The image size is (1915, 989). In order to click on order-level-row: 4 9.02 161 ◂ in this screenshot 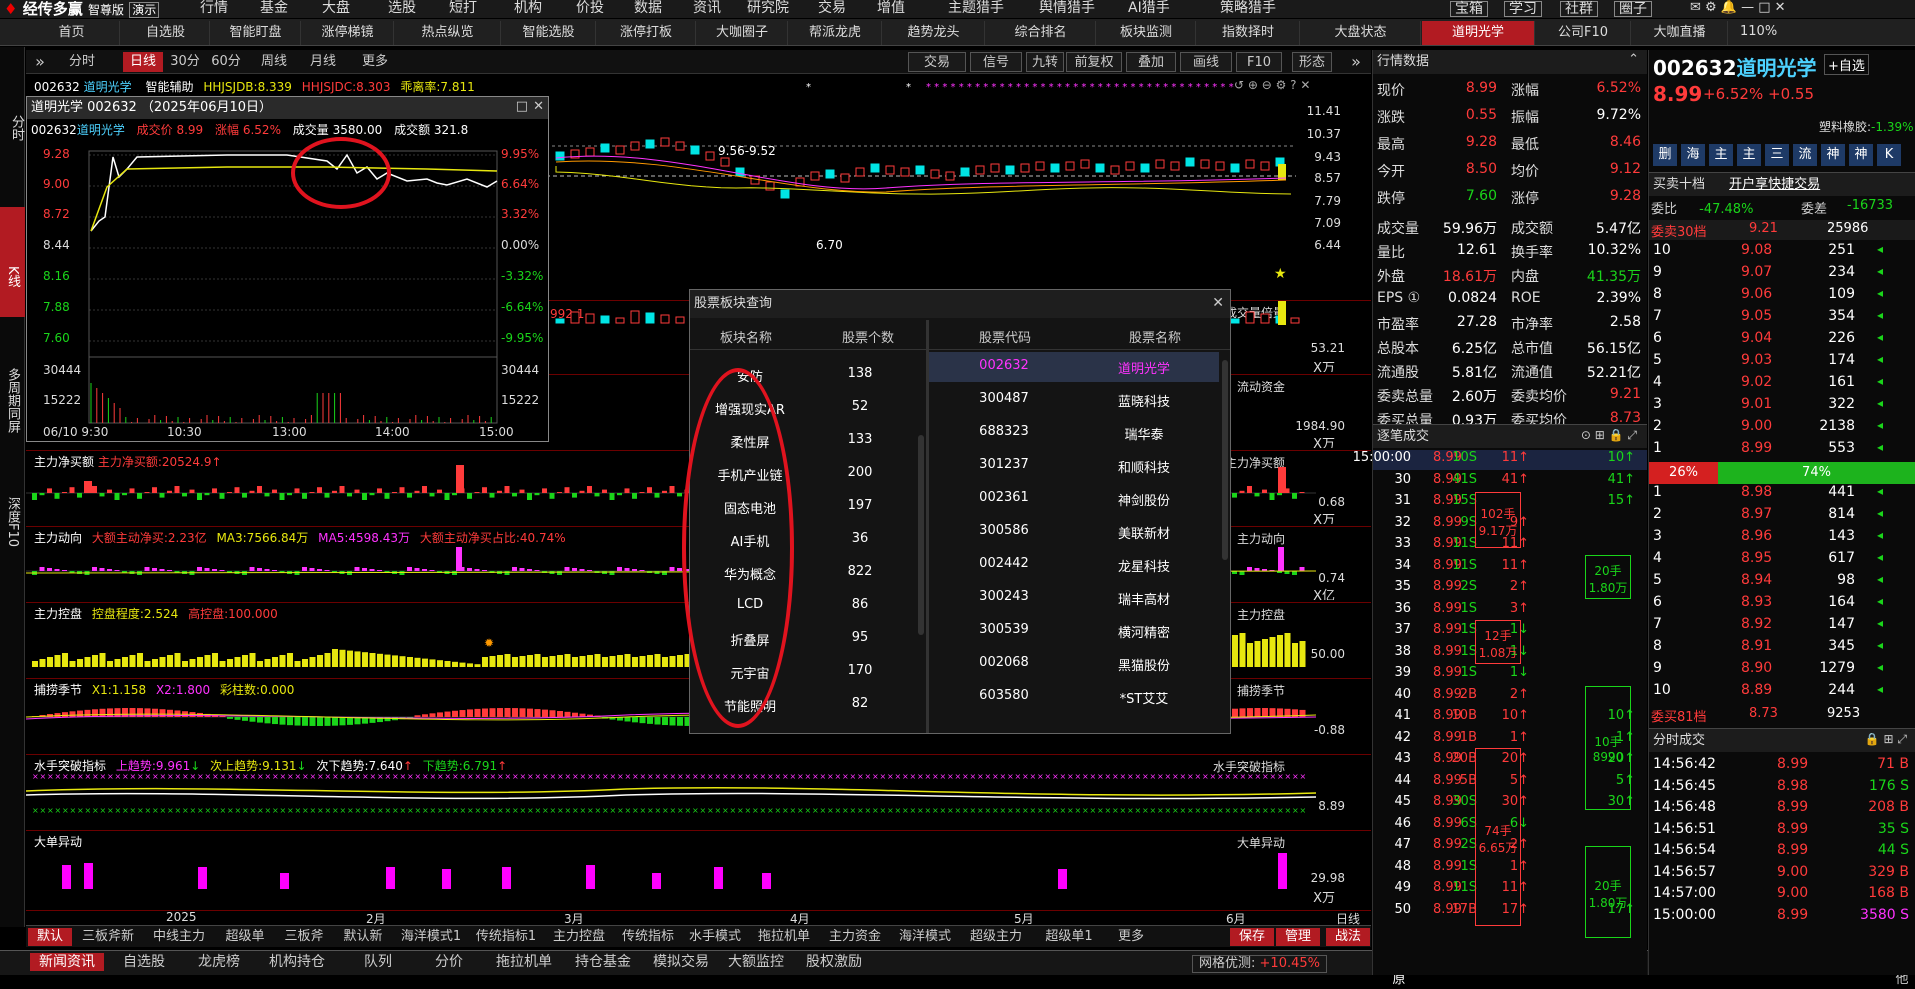, I will do `click(1782, 385)`.